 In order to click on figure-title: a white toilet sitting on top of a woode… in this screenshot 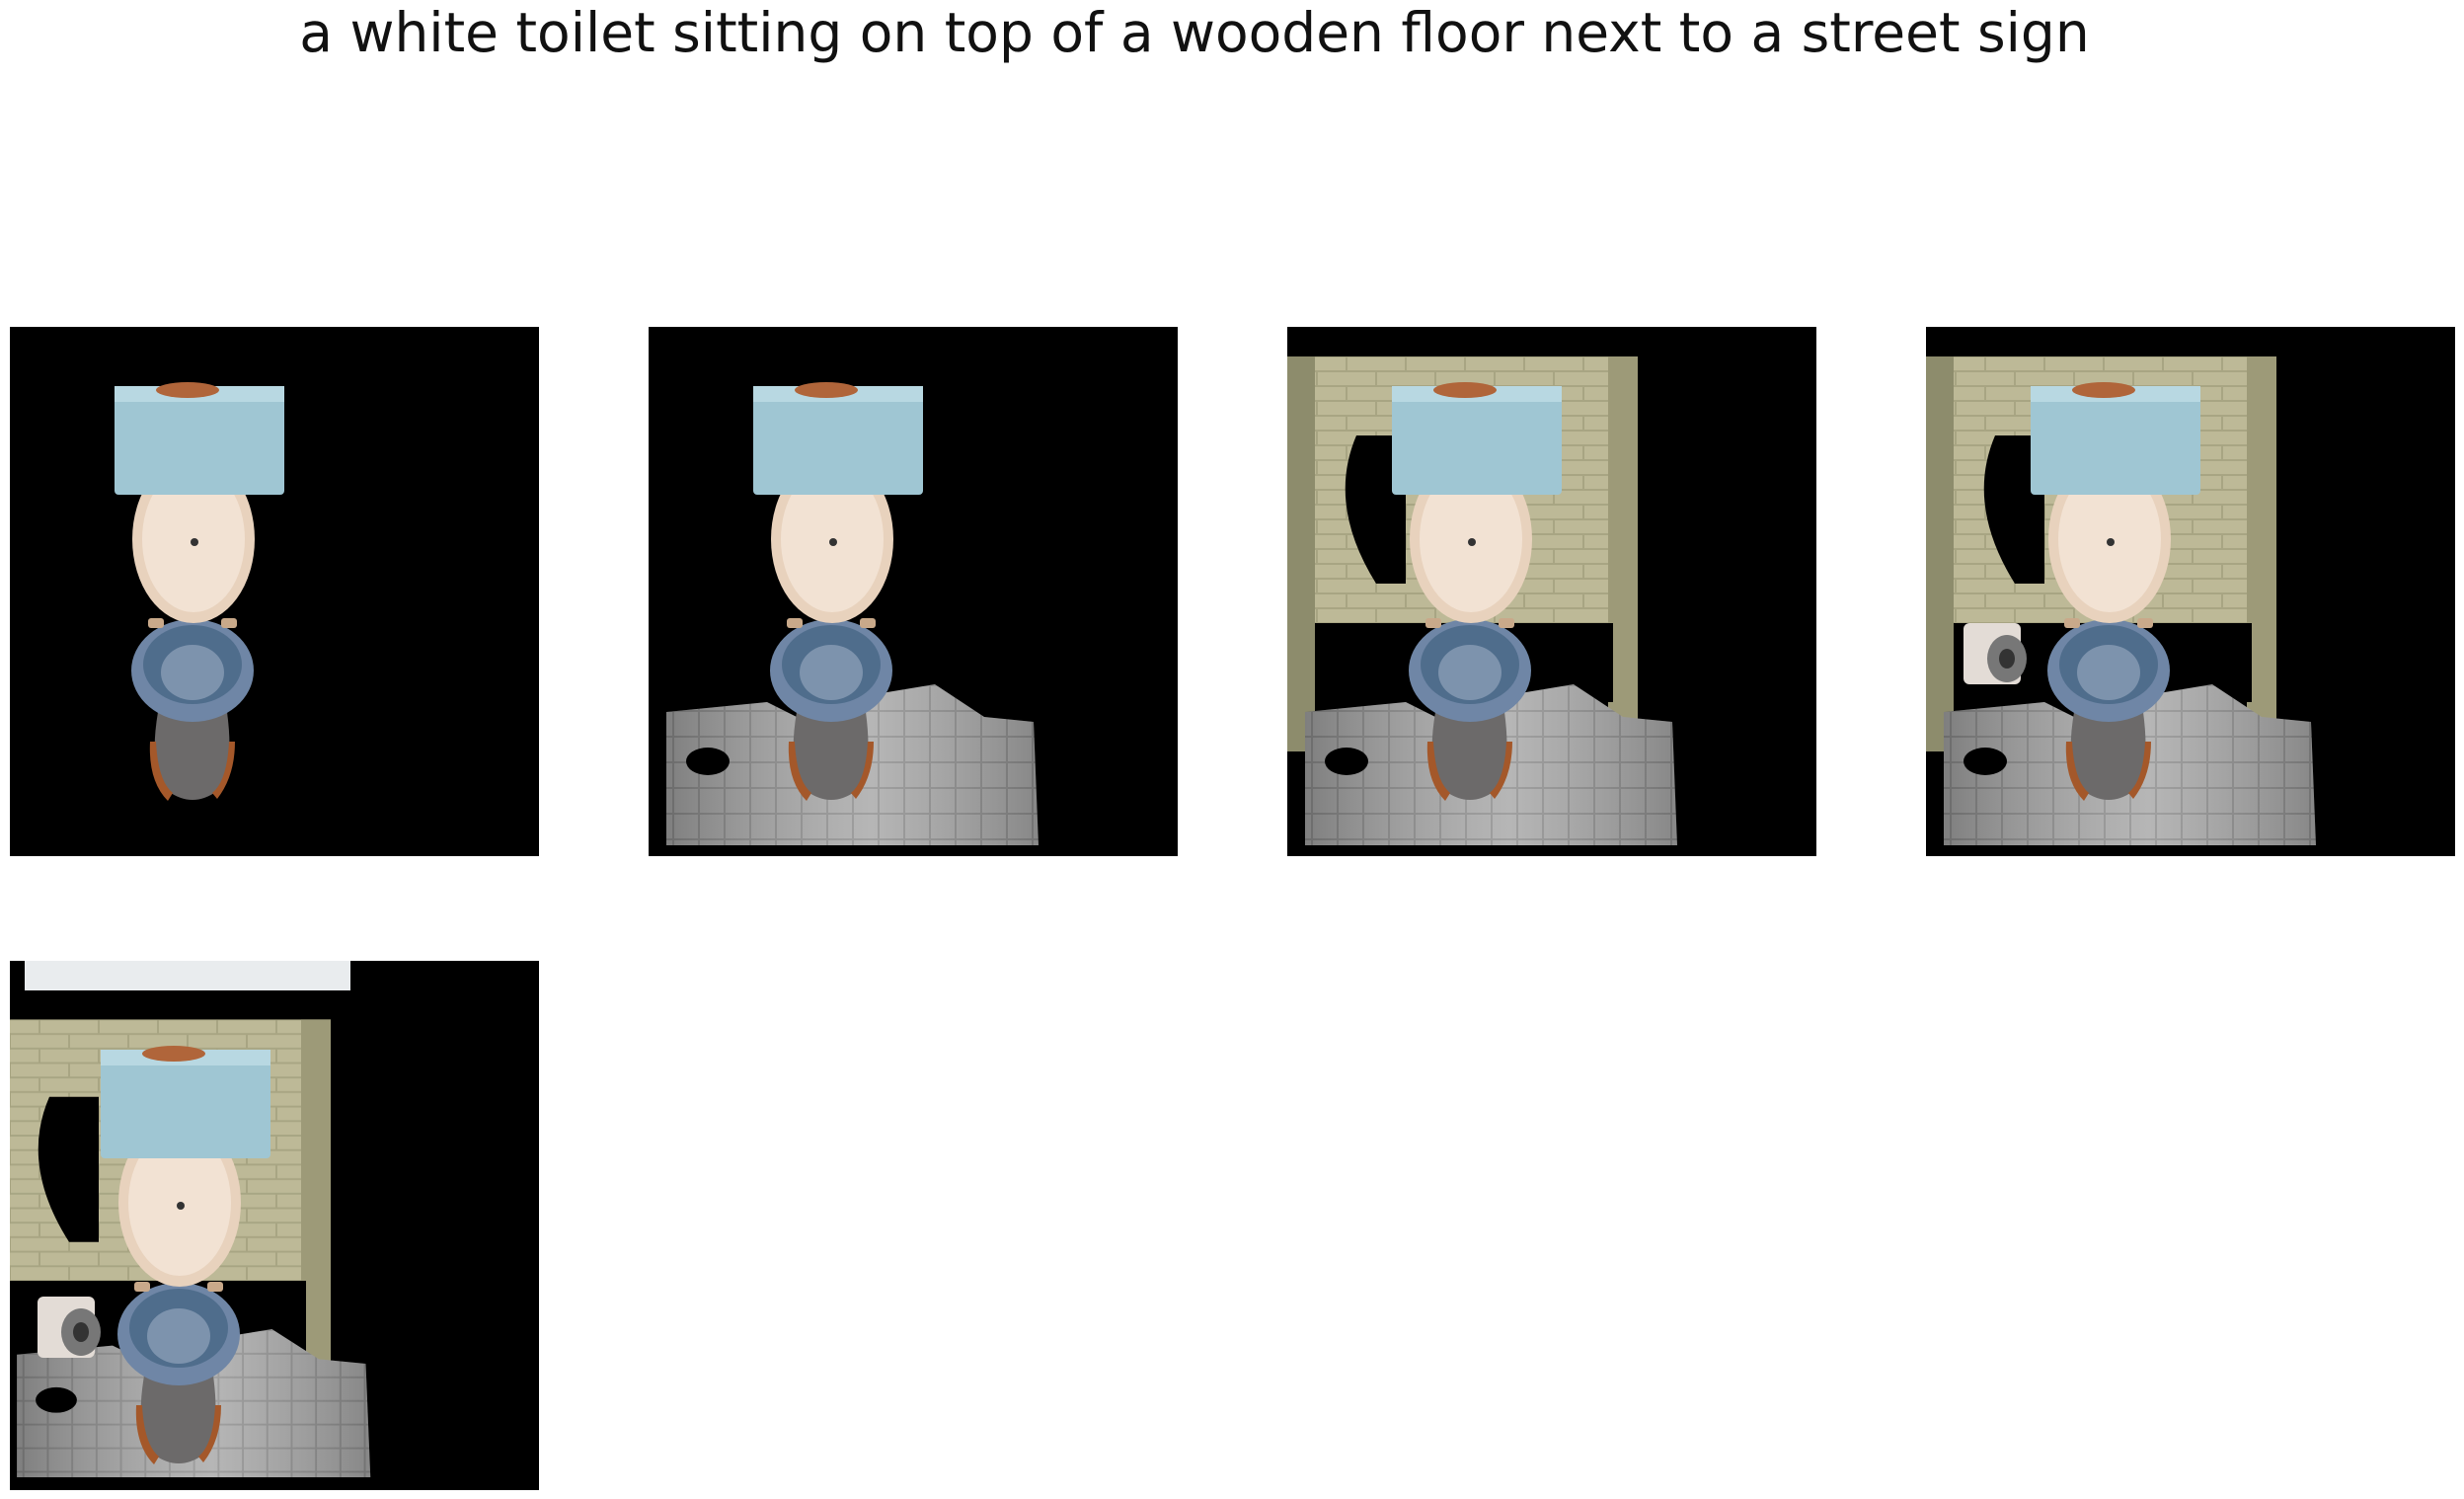, I will do `click(1194, 32)`.